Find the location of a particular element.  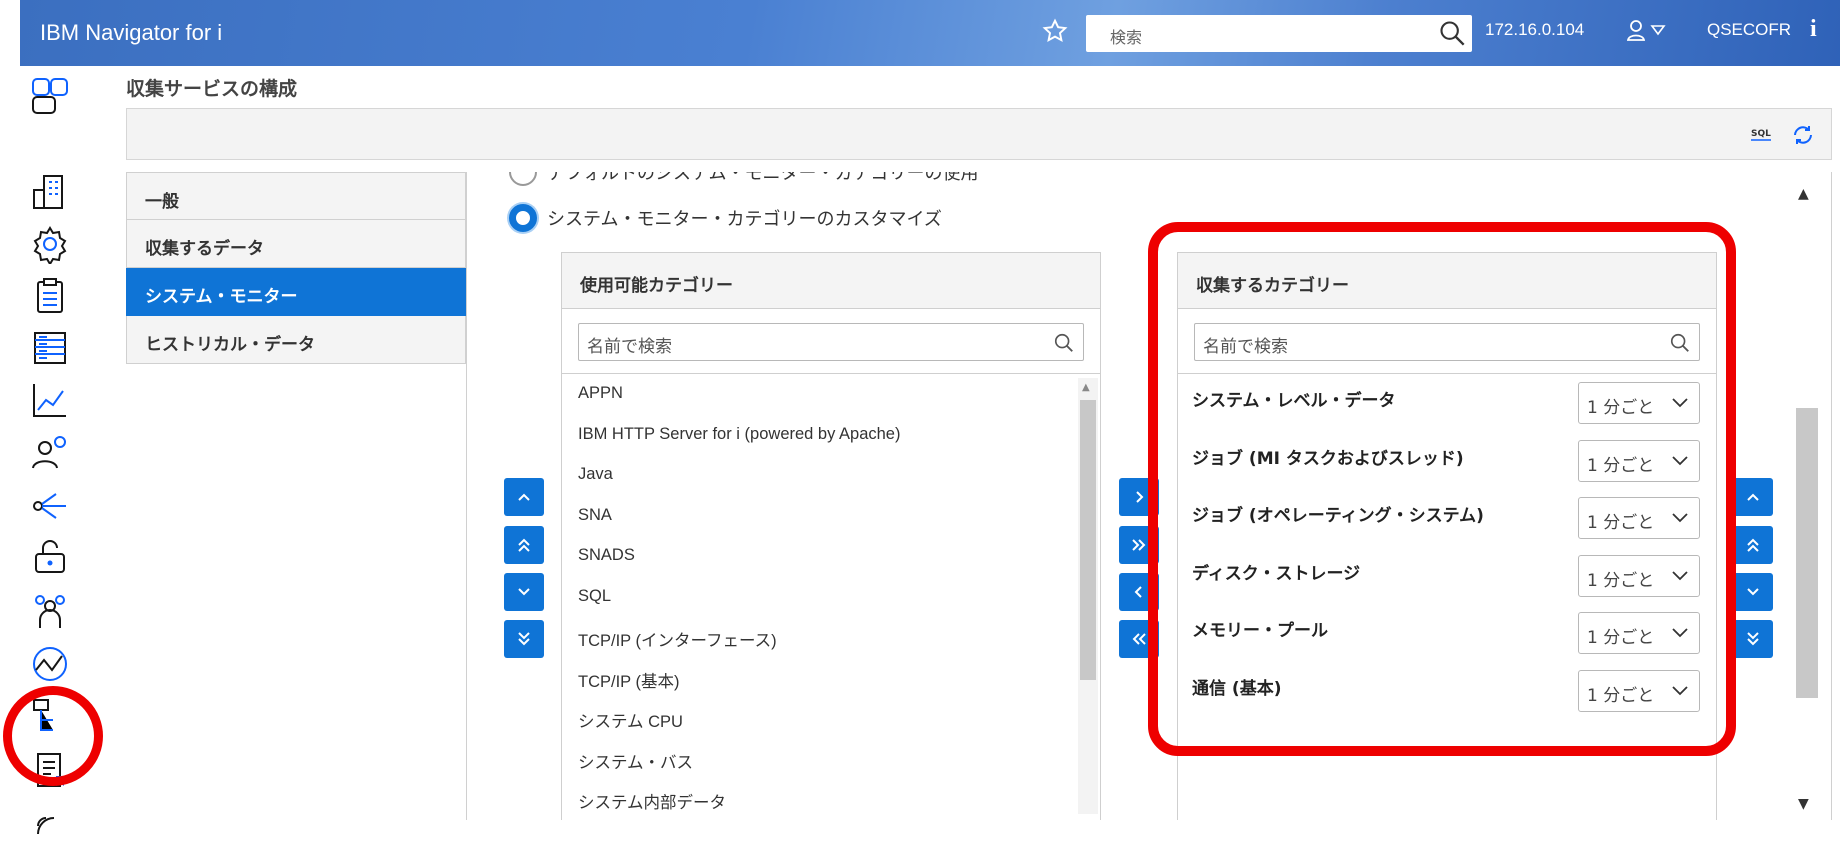

list-item: システム・バス is located at coordinates (831, 759).